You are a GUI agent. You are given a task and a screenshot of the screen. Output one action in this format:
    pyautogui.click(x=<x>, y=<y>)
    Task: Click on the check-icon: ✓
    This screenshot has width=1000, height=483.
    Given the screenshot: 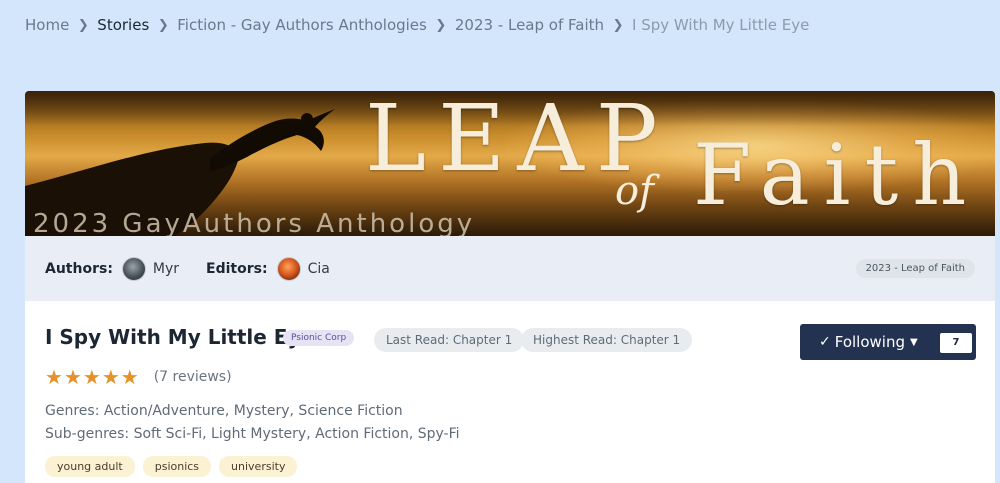 What is the action you would take?
    pyautogui.click(x=825, y=342)
    